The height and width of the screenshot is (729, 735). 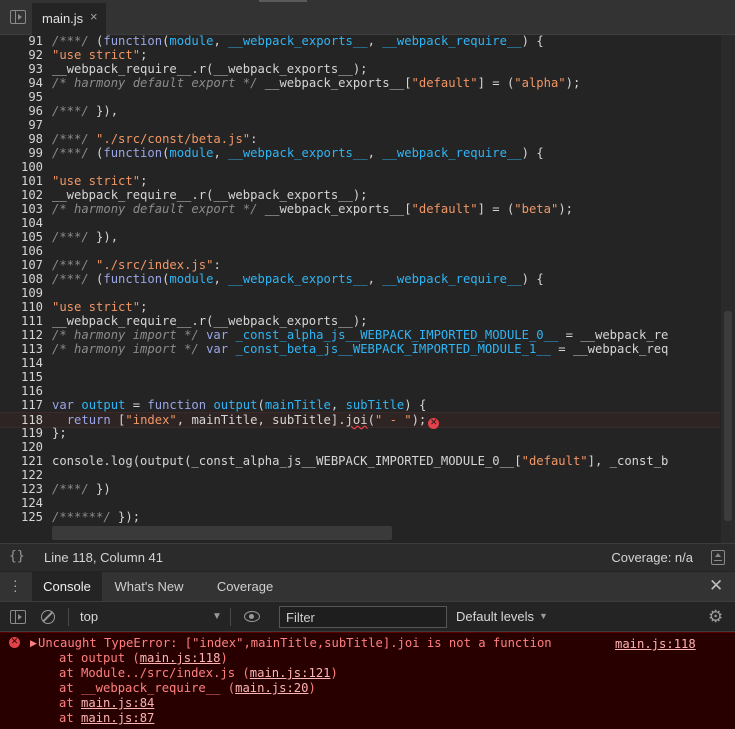 I want to click on line-number: 109, so click(x=21, y=293).